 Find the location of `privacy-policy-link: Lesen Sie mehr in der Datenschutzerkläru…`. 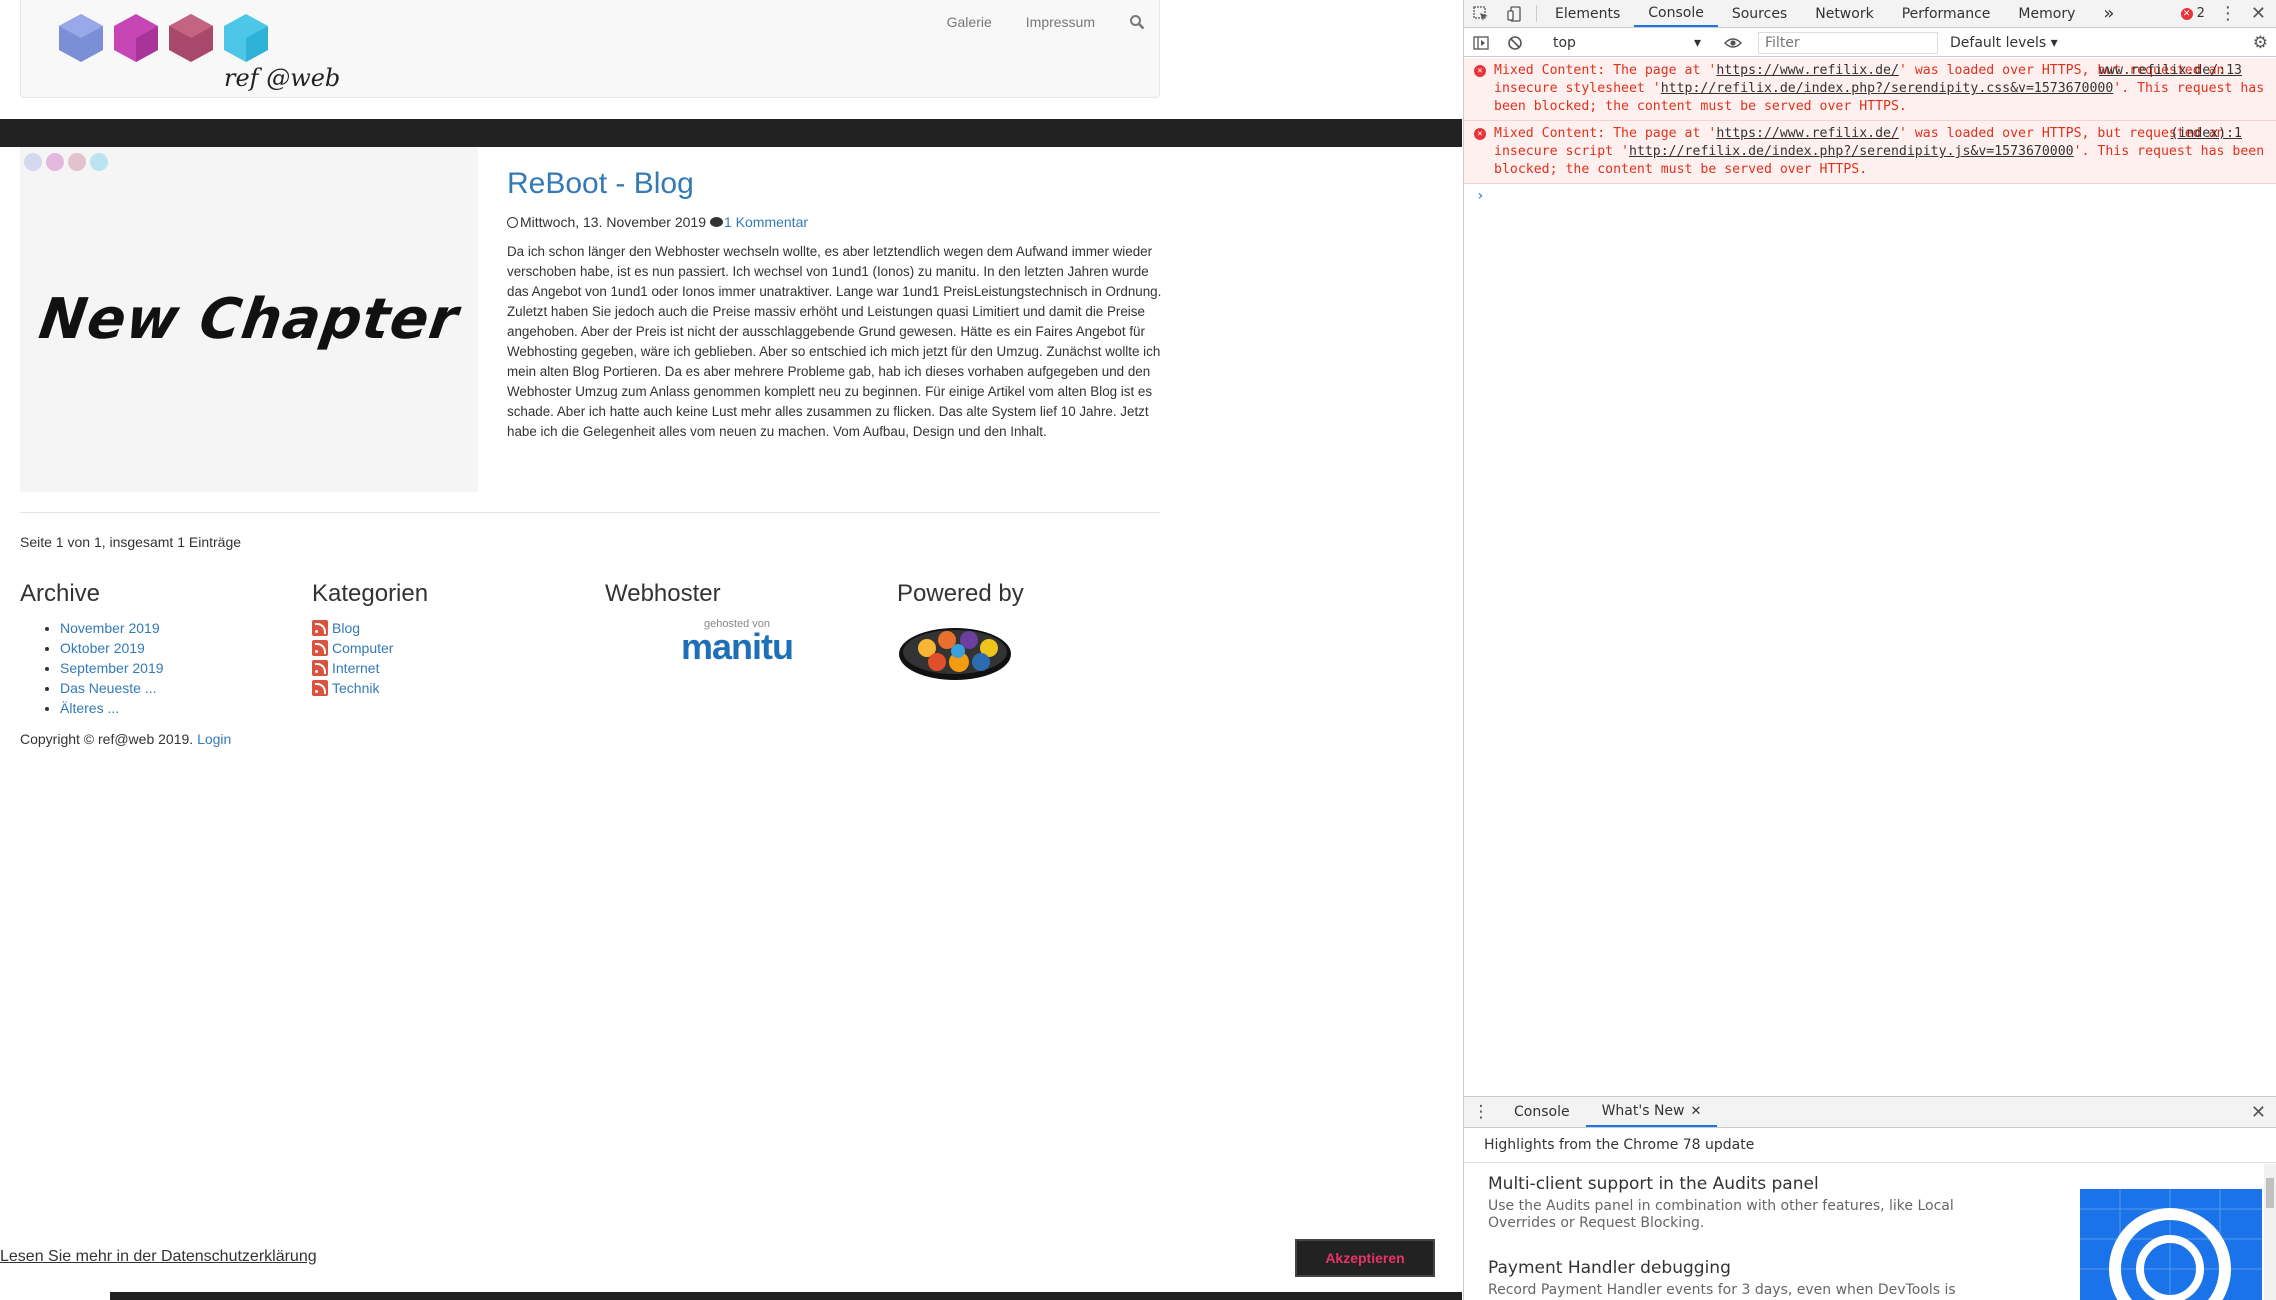

privacy-policy-link: Lesen Sie mehr in der Datenschutzerkläru… is located at coordinates (158, 1257).